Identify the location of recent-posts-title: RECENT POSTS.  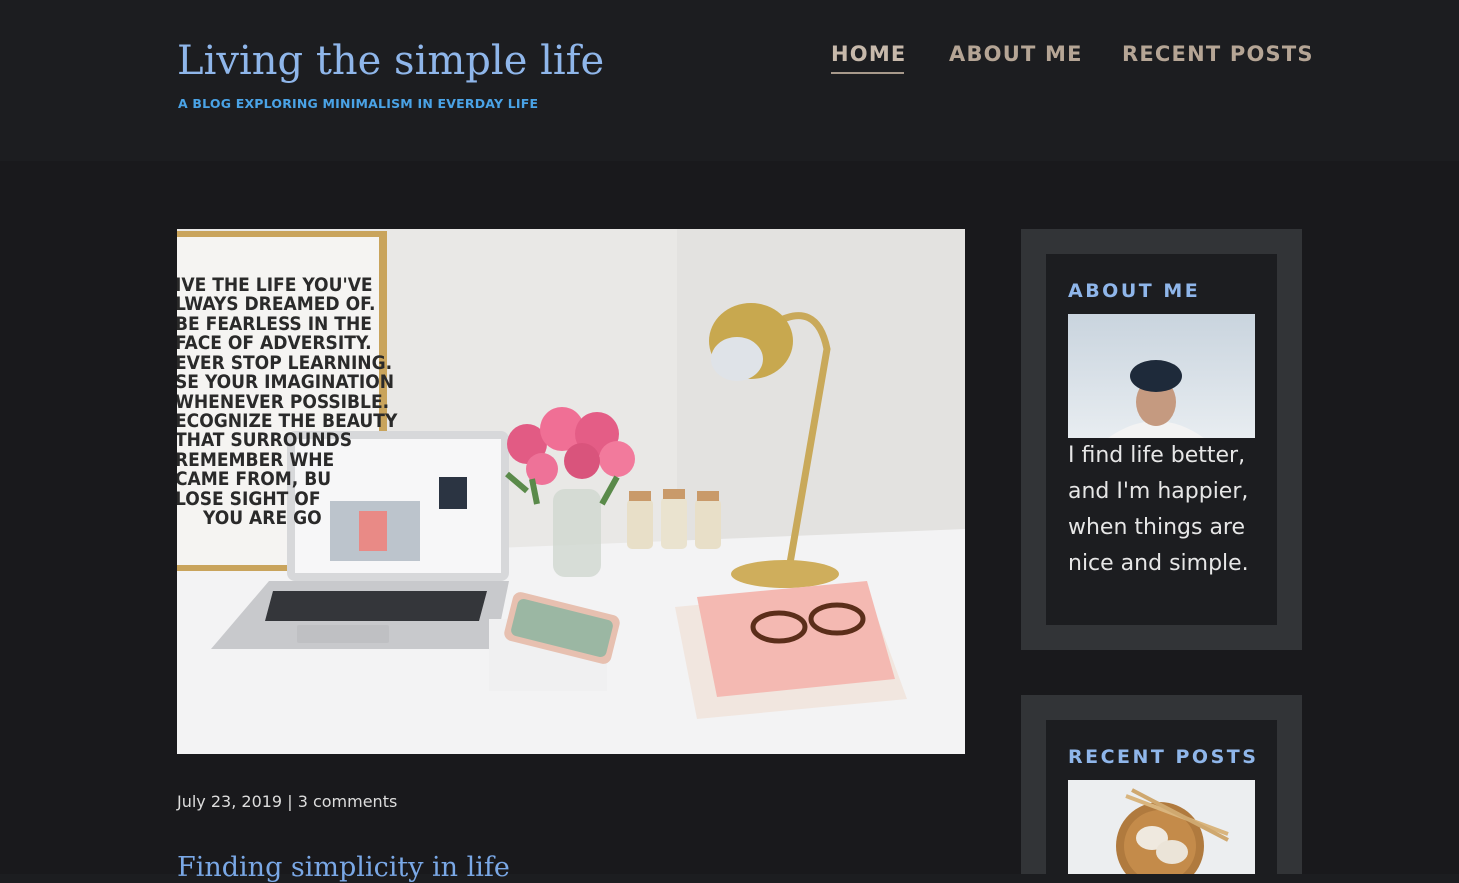
(1163, 757).